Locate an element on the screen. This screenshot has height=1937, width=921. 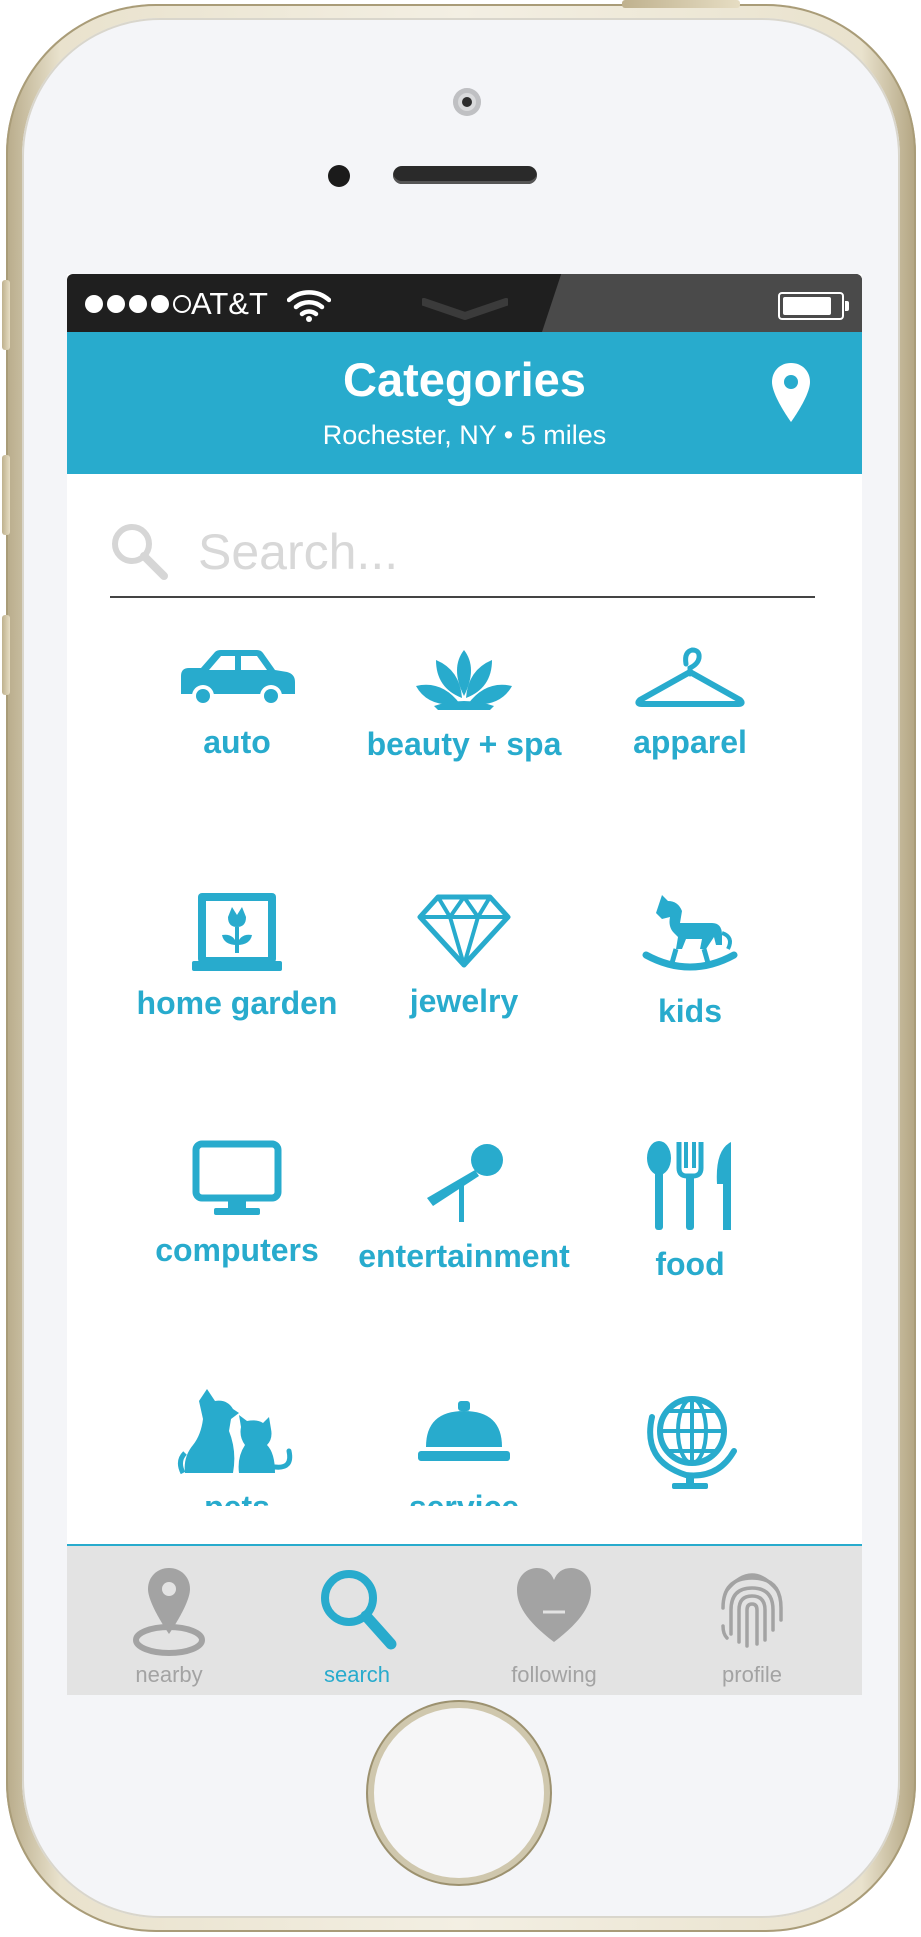
power-button is located at coordinates (681, 4).